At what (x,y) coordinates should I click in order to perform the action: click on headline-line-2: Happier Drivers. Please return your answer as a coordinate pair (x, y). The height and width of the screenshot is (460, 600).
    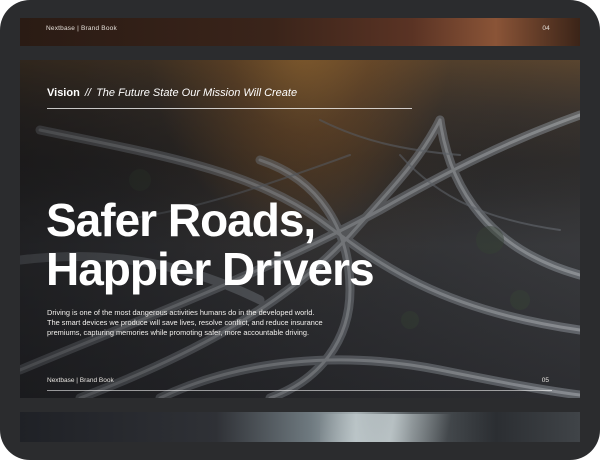
    Looking at the image, I should click on (210, 269).